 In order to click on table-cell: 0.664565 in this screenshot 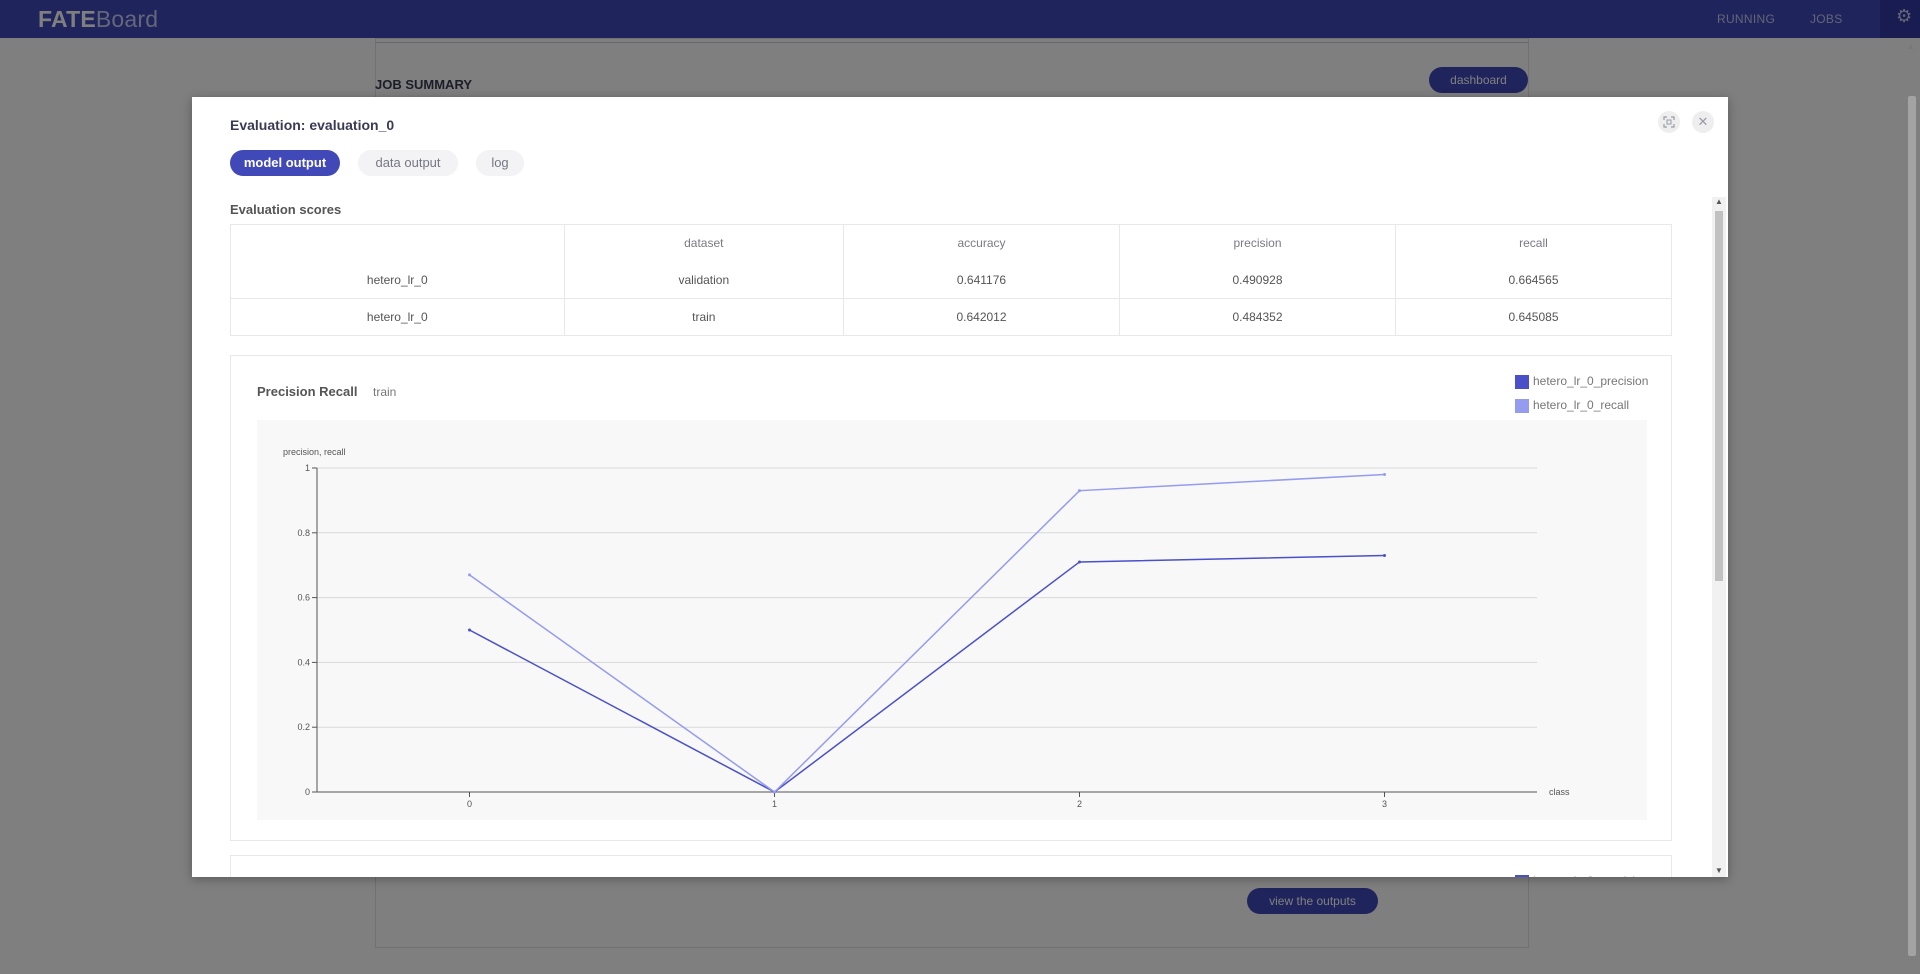, I will do `click(1534, 280)`.